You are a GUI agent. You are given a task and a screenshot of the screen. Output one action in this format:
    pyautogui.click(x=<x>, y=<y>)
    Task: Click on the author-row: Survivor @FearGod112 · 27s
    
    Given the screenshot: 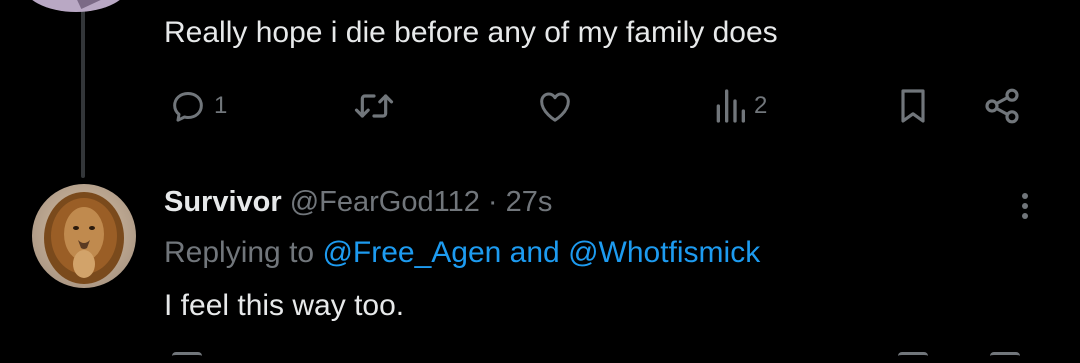 What is the action you would take?
    pyautogui.click(x=358, y=202)
    